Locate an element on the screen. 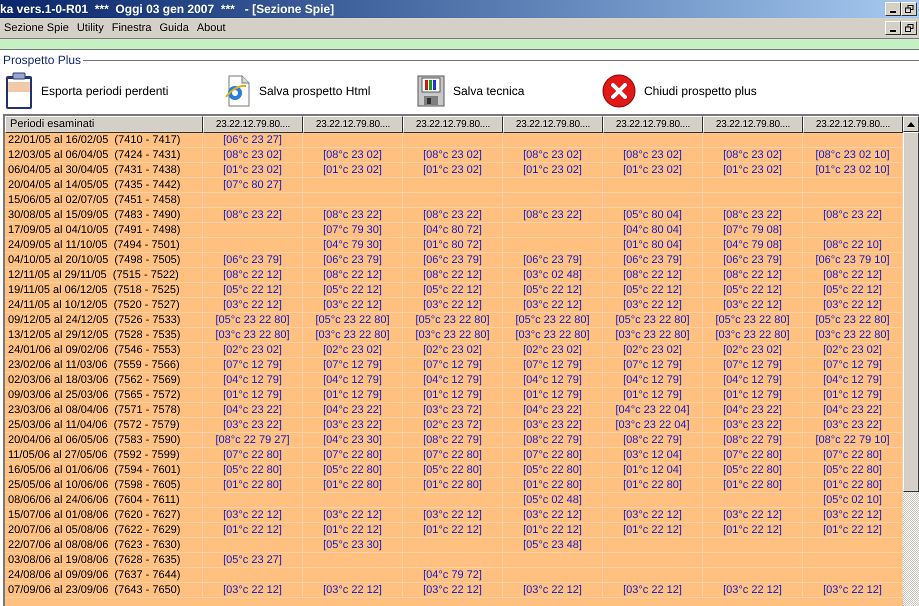  table-cell: [07°c 80 27] is located at coordinates (252, 185).